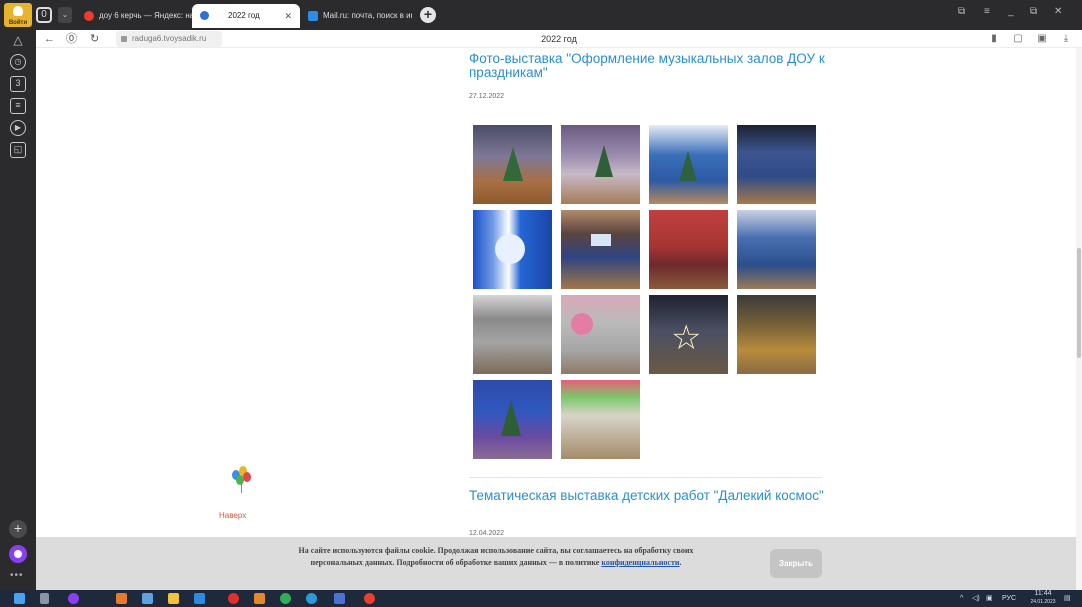 The height and width of the screenshot is (607, 1082). Describe the element at coordinates (18, 84) in the screenshot. I see `counter-3-icon: 3` at that location.